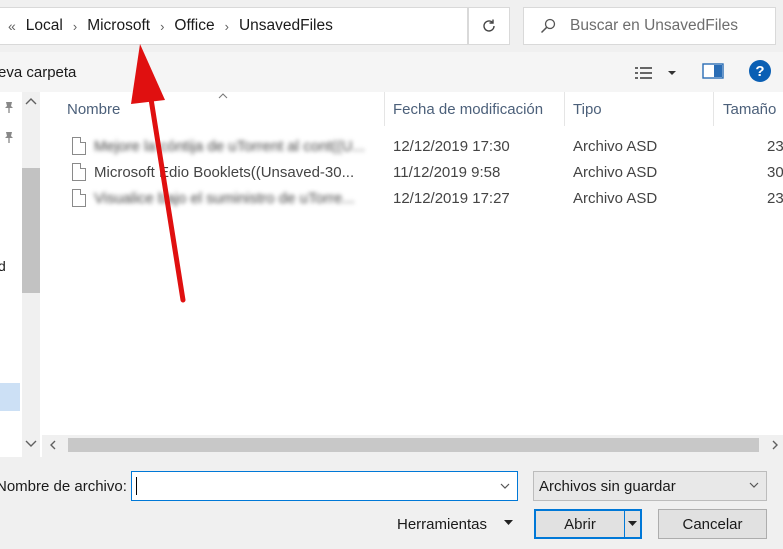 This screenshot has height=549, width=783. Describe the element at coordinates (775, 445) in the screenshot. I see `scroll-right-icon` at that location.